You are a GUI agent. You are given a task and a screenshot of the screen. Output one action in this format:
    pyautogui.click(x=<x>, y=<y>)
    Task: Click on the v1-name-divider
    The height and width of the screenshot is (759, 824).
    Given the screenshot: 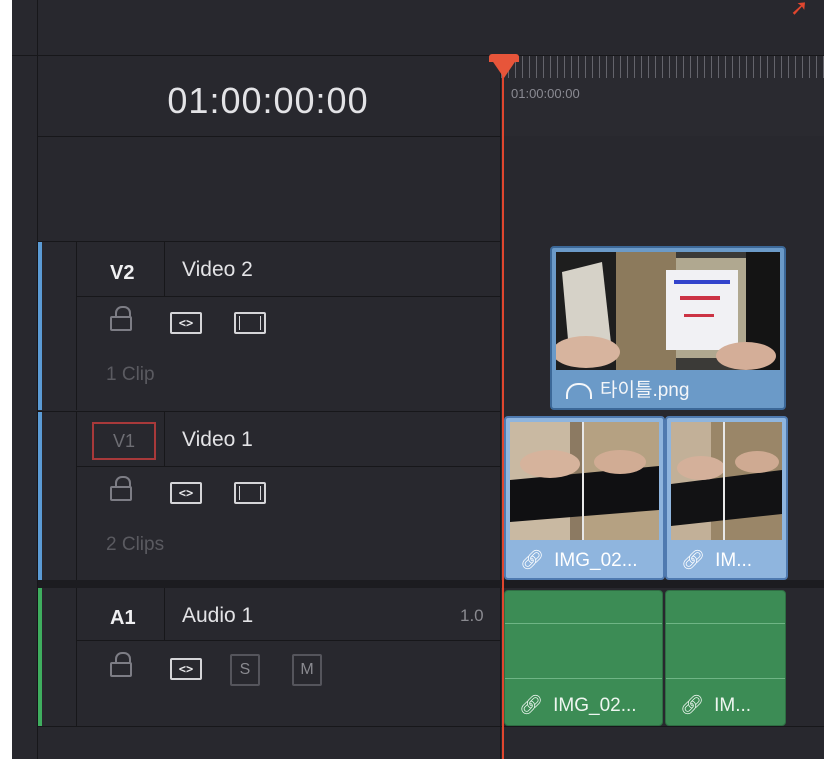 What is the action you would take?
    pyautogui.click(x=164, y=439)
    